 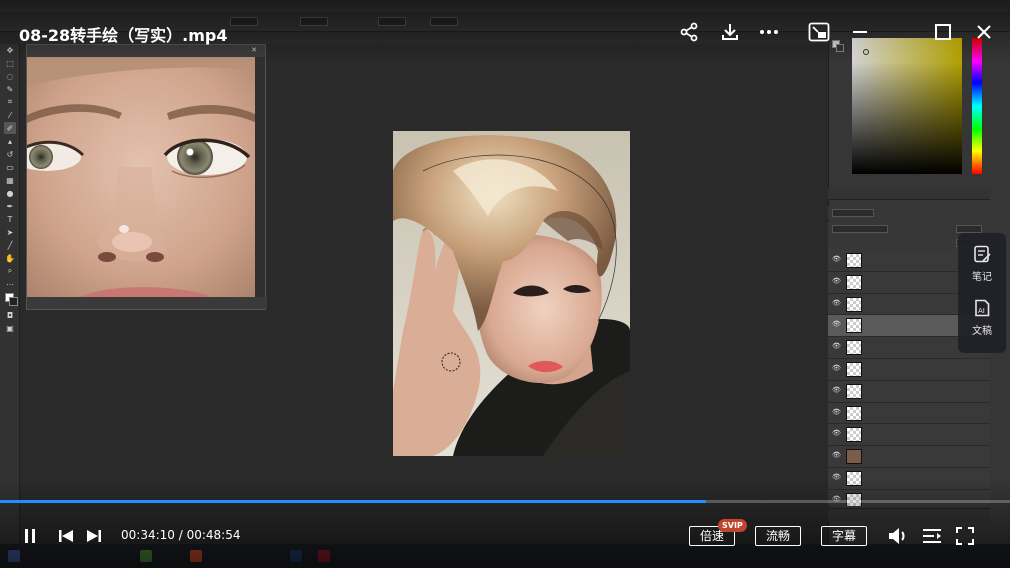 What do you see at coordinates (148, 535) in the screenshot?
I see `time-current: 00:34:10` at bounding box center [148, 535].